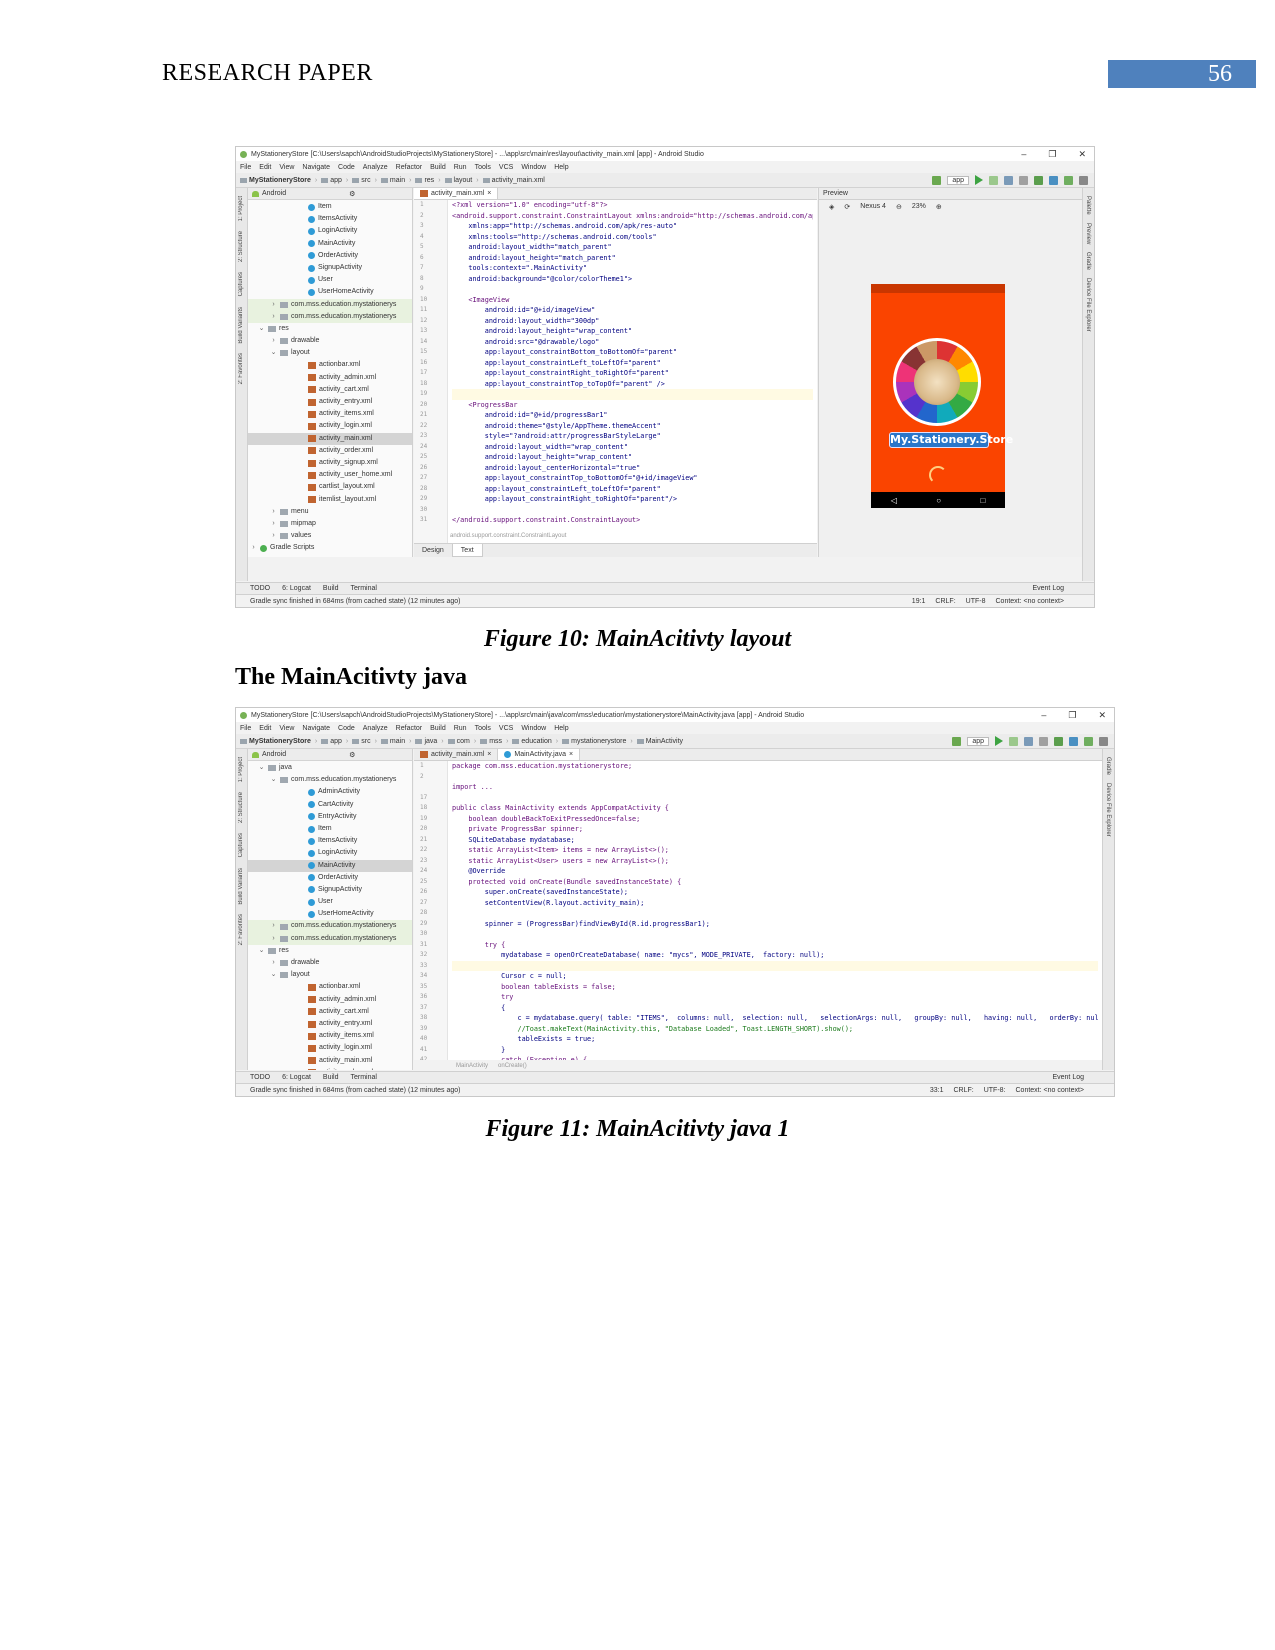 The height and width of the screenshot is (1650, 1275). What do you see at coordinates (539, 754) in the screenshot?
I see `editor-tab: MainActivity.java ×` at bounding box center [539, 754].